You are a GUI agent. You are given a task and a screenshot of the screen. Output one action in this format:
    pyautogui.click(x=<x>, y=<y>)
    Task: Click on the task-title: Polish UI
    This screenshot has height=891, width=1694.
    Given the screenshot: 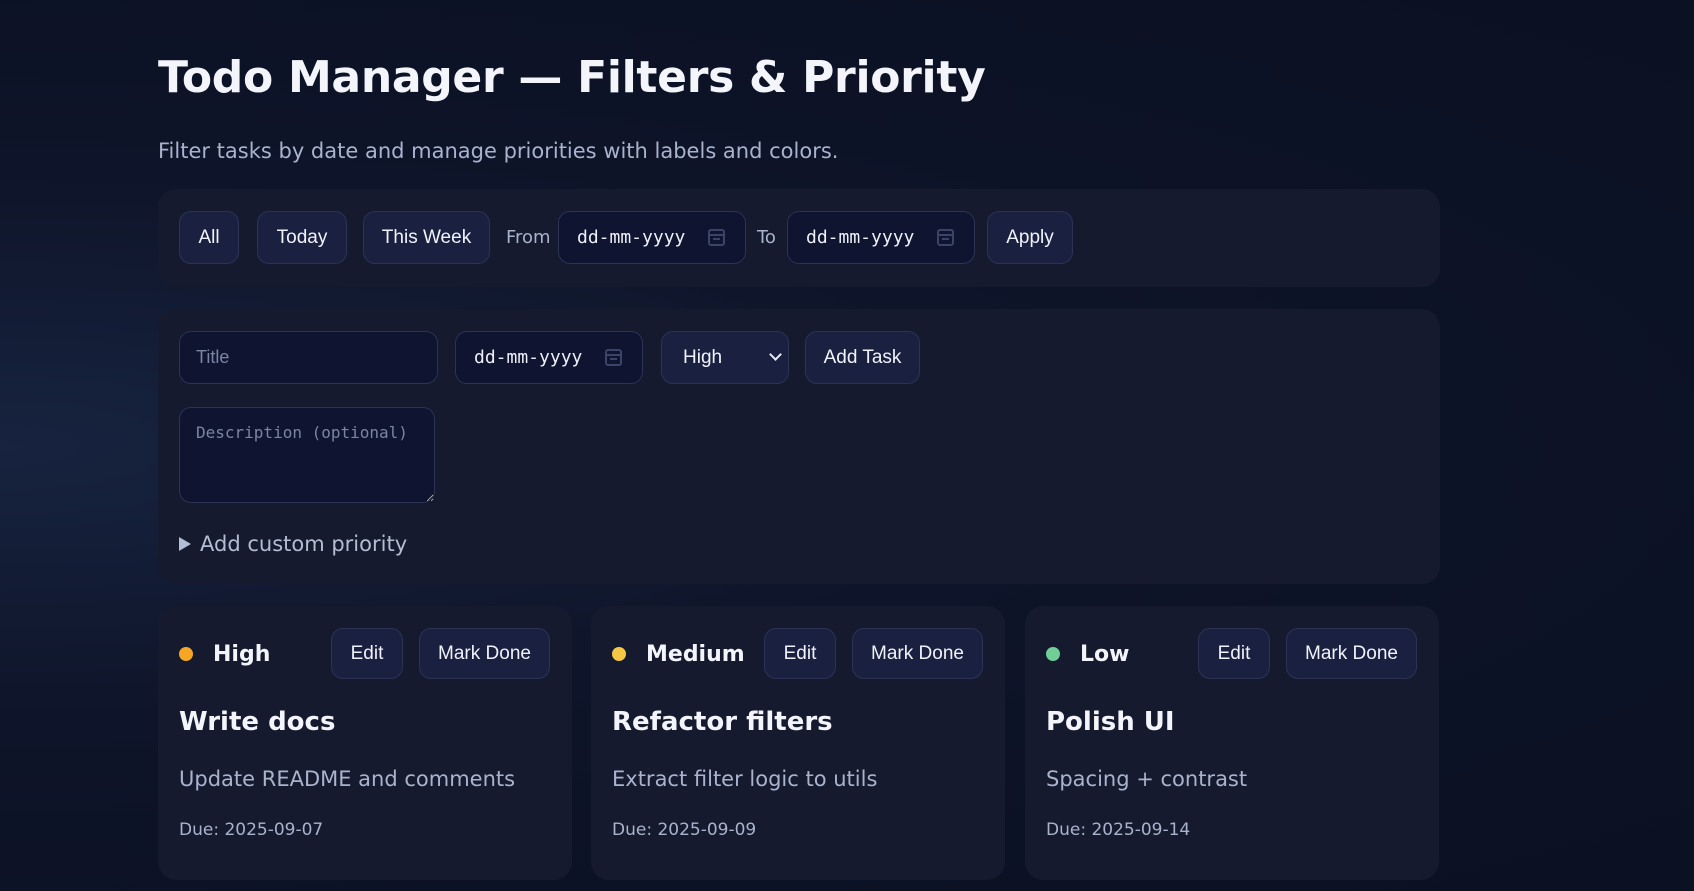 What is the action you would take?
    pyautogui.click(x=1110, y=722)
    